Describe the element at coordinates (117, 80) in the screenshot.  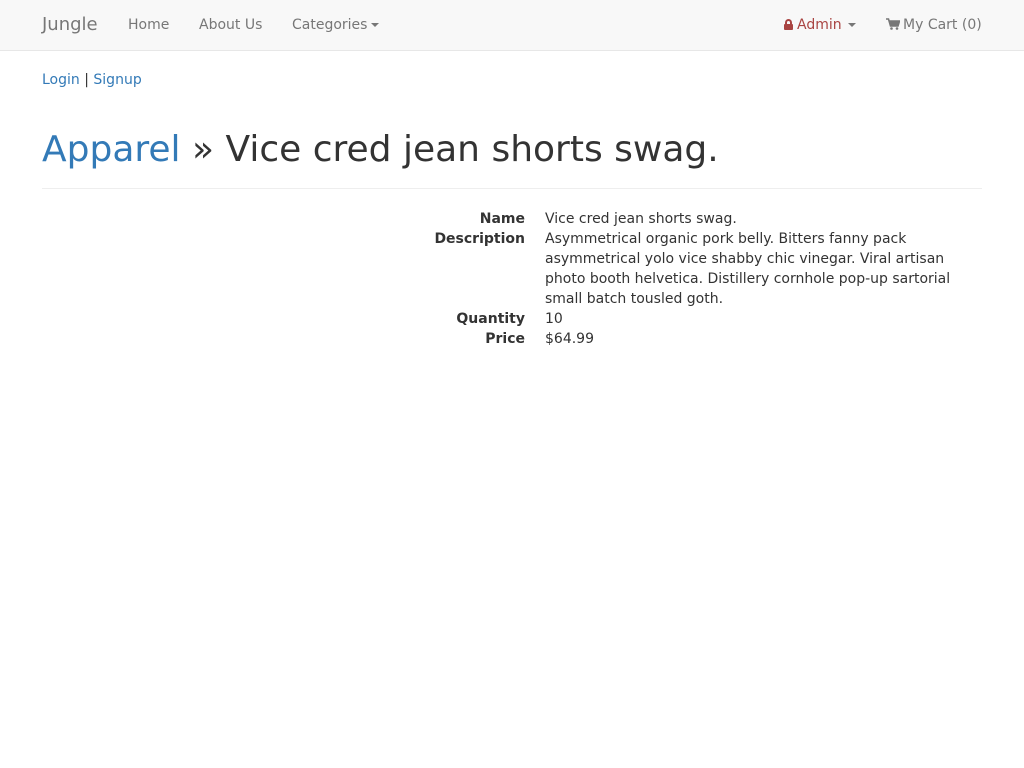
I see `signup-link: Signup` at that location.